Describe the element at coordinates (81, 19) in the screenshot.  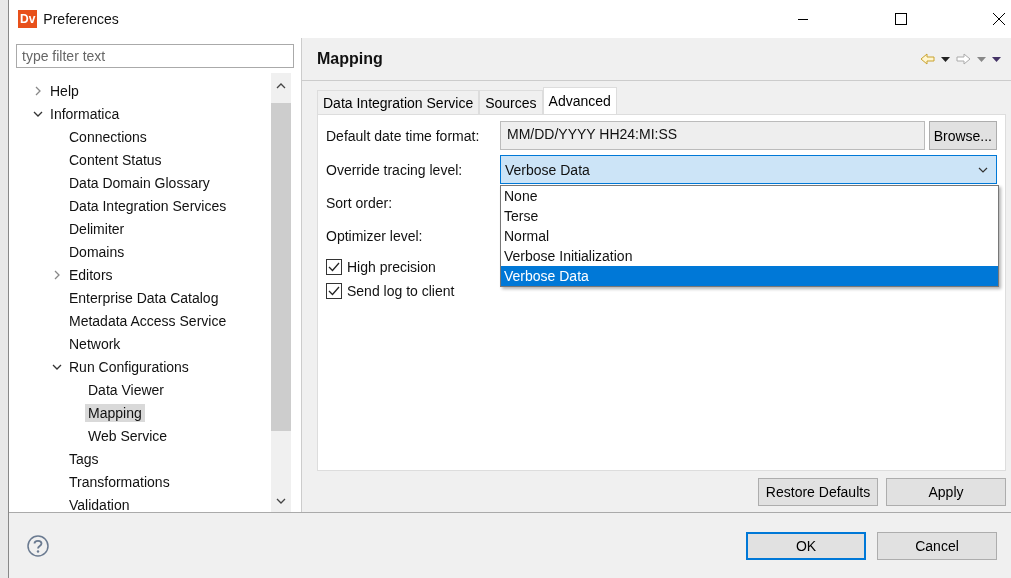
I see `window-title: Preferences` at that location.